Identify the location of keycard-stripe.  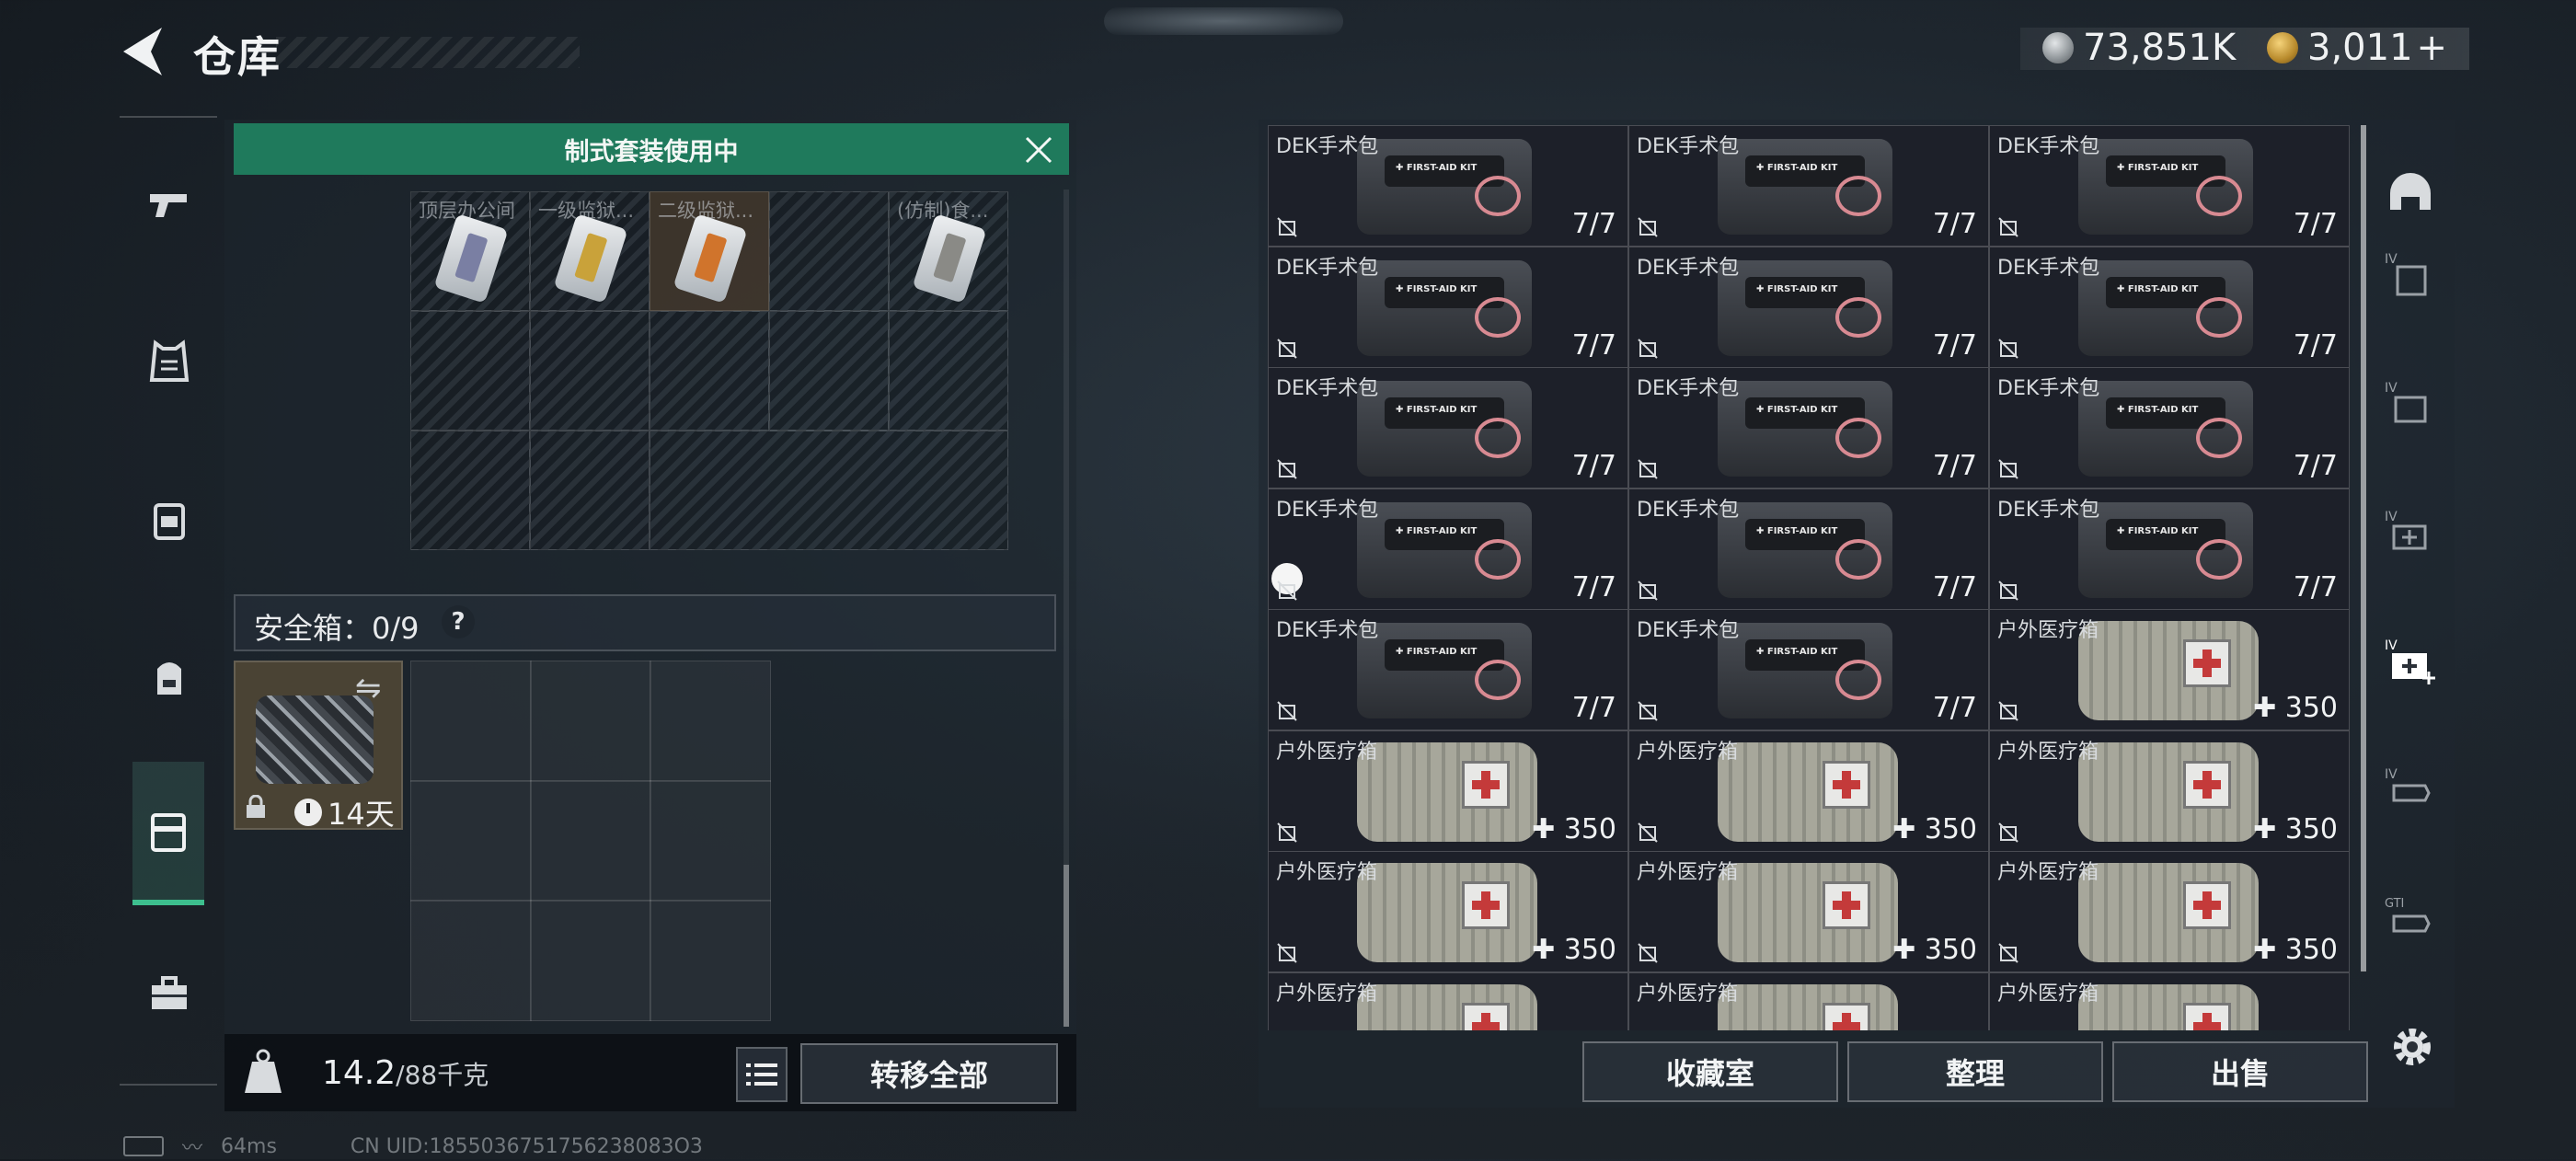
(591, 258).